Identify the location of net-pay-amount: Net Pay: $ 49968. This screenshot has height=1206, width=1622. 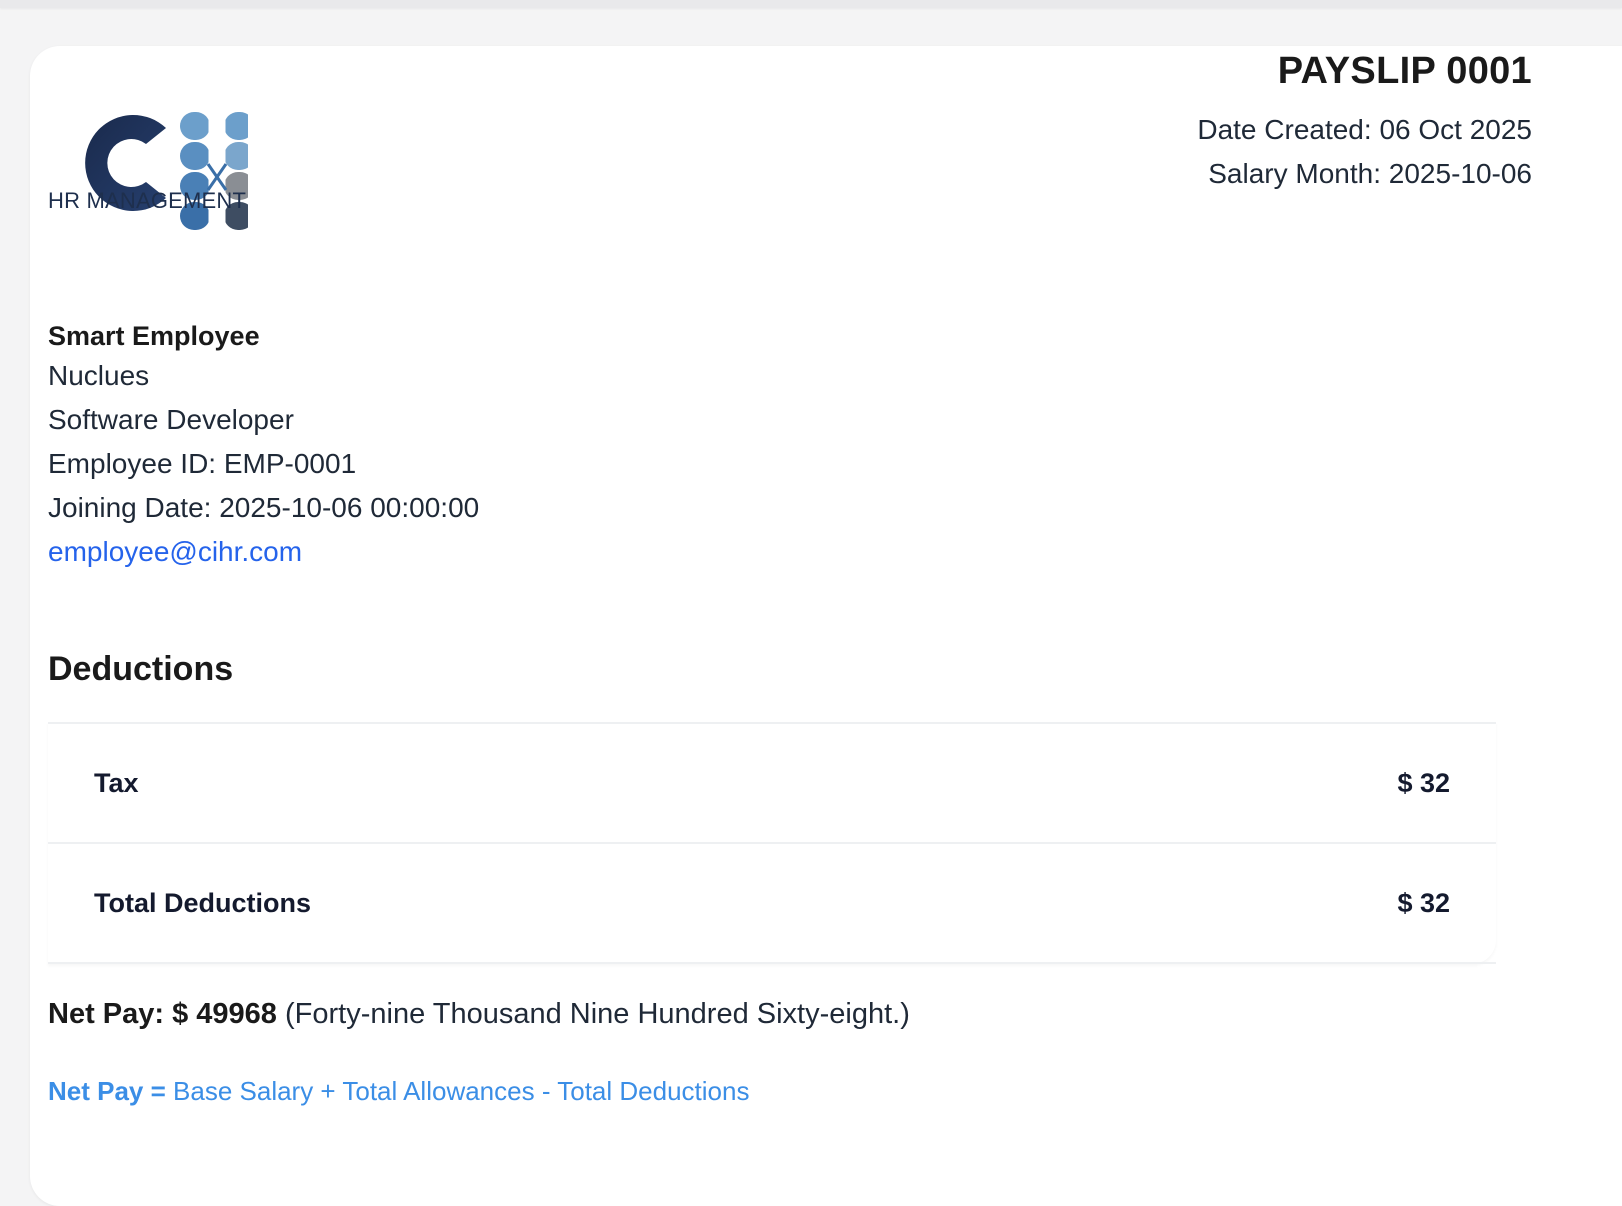
(162, 1014).